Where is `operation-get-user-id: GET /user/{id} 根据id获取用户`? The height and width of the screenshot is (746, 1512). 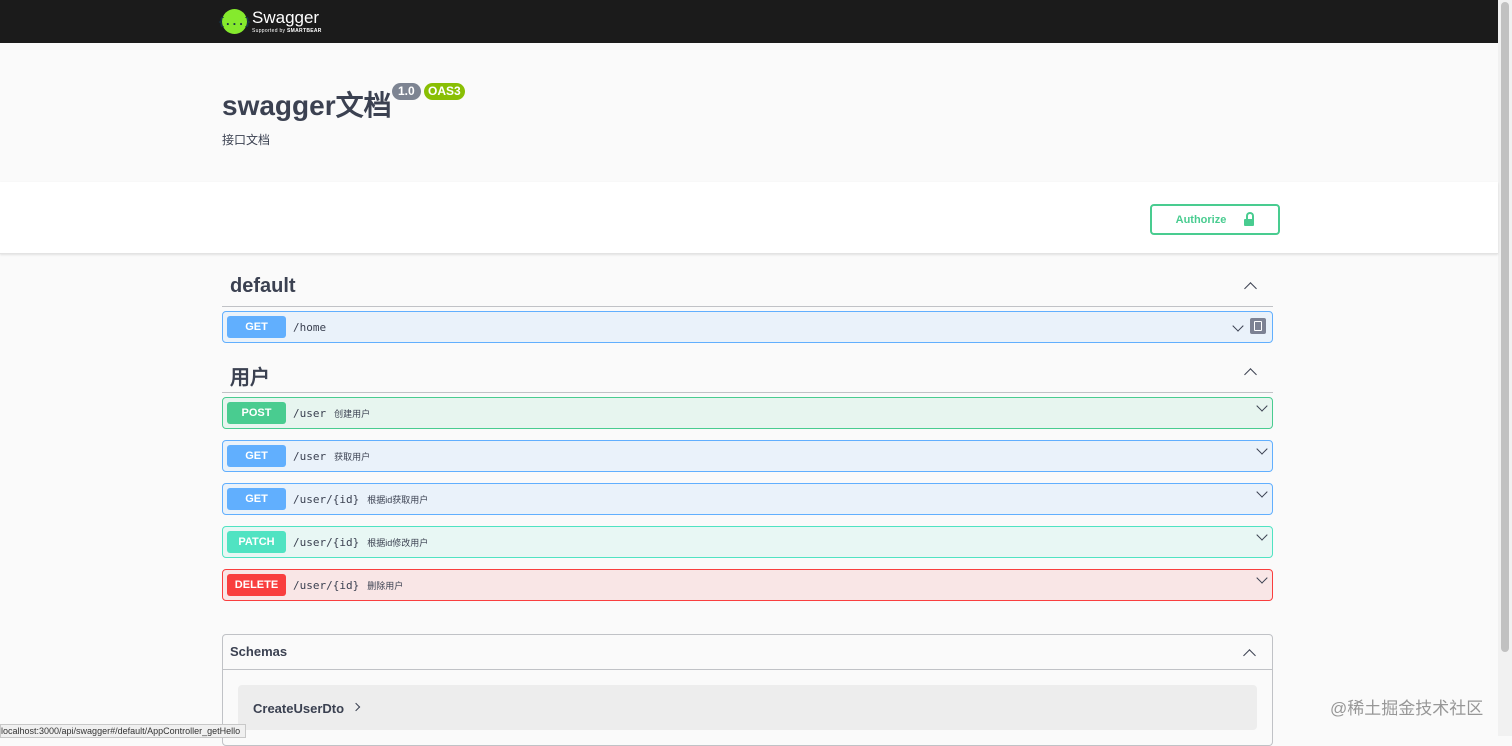
operation-get-user-id: GET /user/{id} 根据id获取用户 is located at coordinates (747, 499).